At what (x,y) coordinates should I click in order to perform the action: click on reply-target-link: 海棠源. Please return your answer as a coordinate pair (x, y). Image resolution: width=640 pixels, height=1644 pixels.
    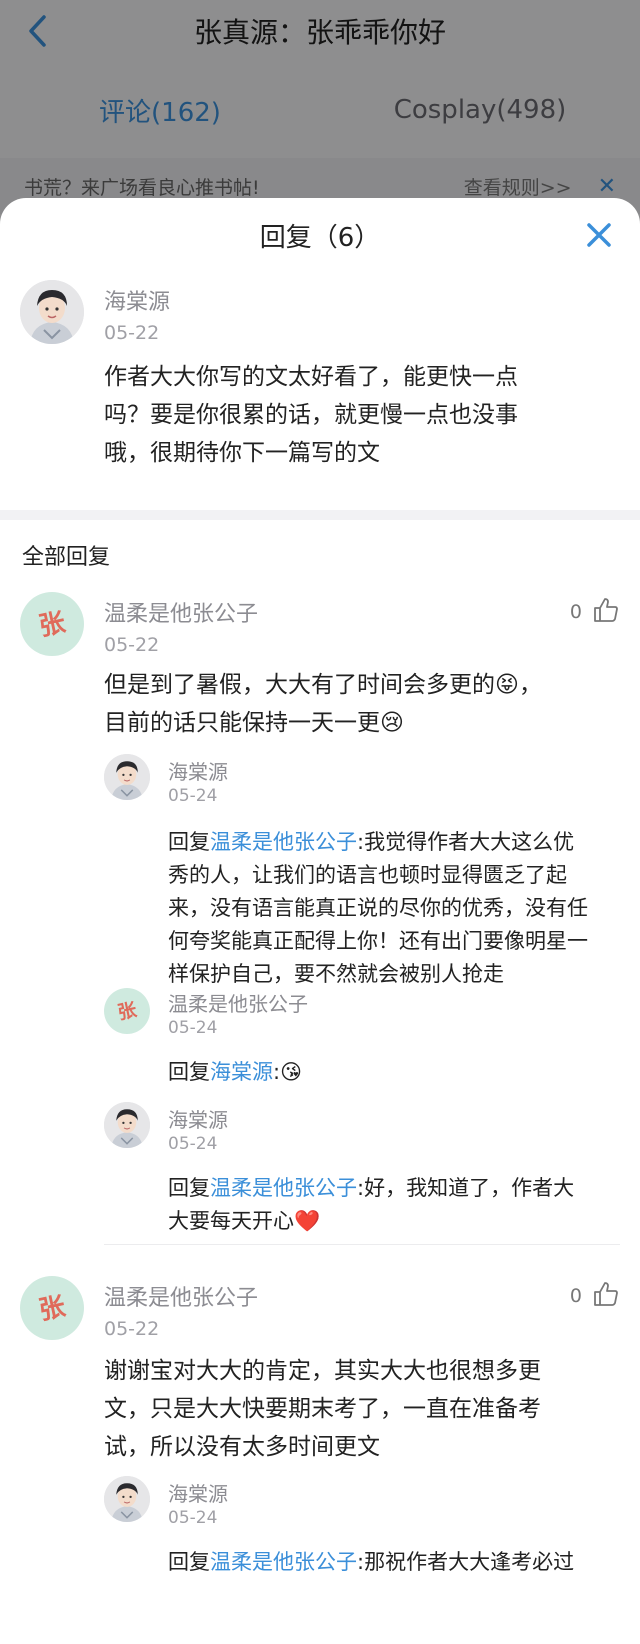
    Looking at the image, I should click on (241, 1072).